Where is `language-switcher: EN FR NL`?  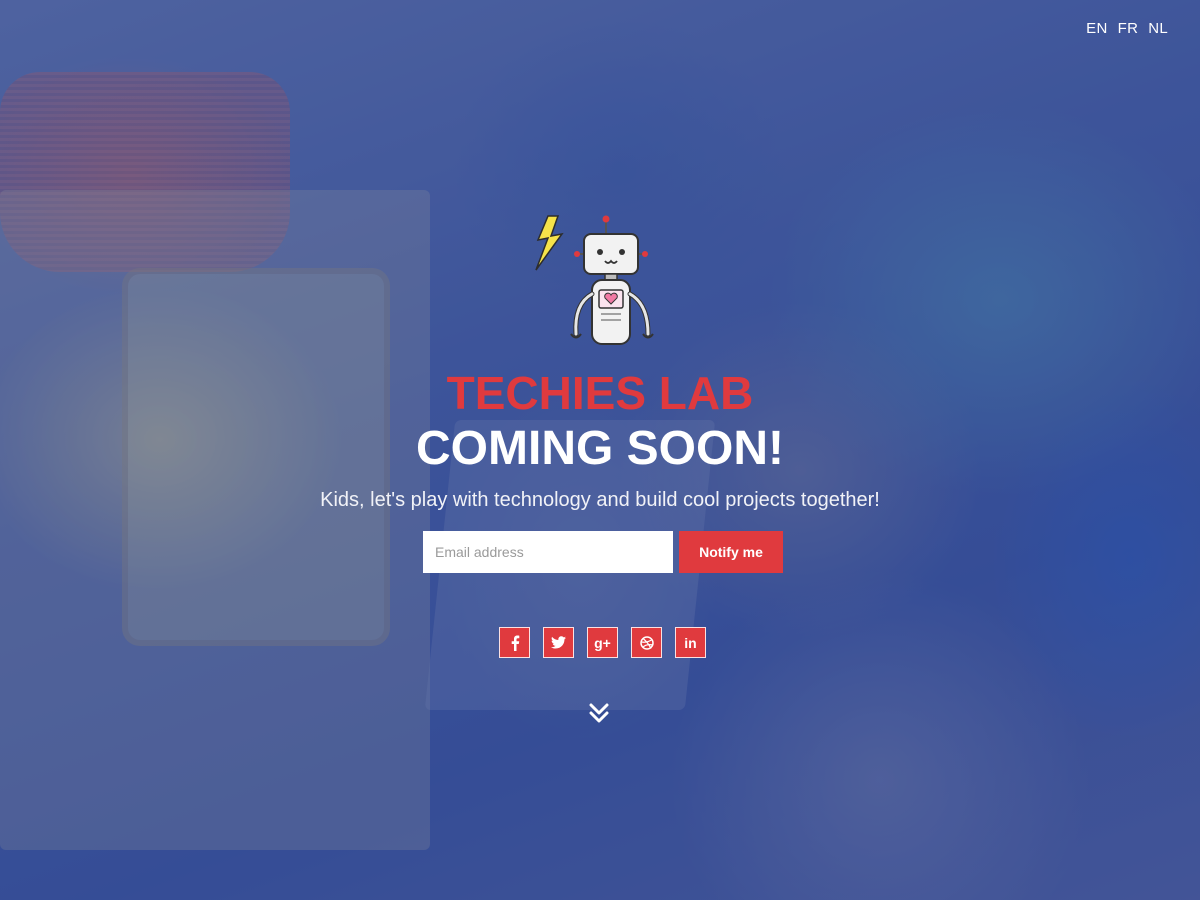 language-switcher: EN FR NL is located at coordinates (1127, 28).